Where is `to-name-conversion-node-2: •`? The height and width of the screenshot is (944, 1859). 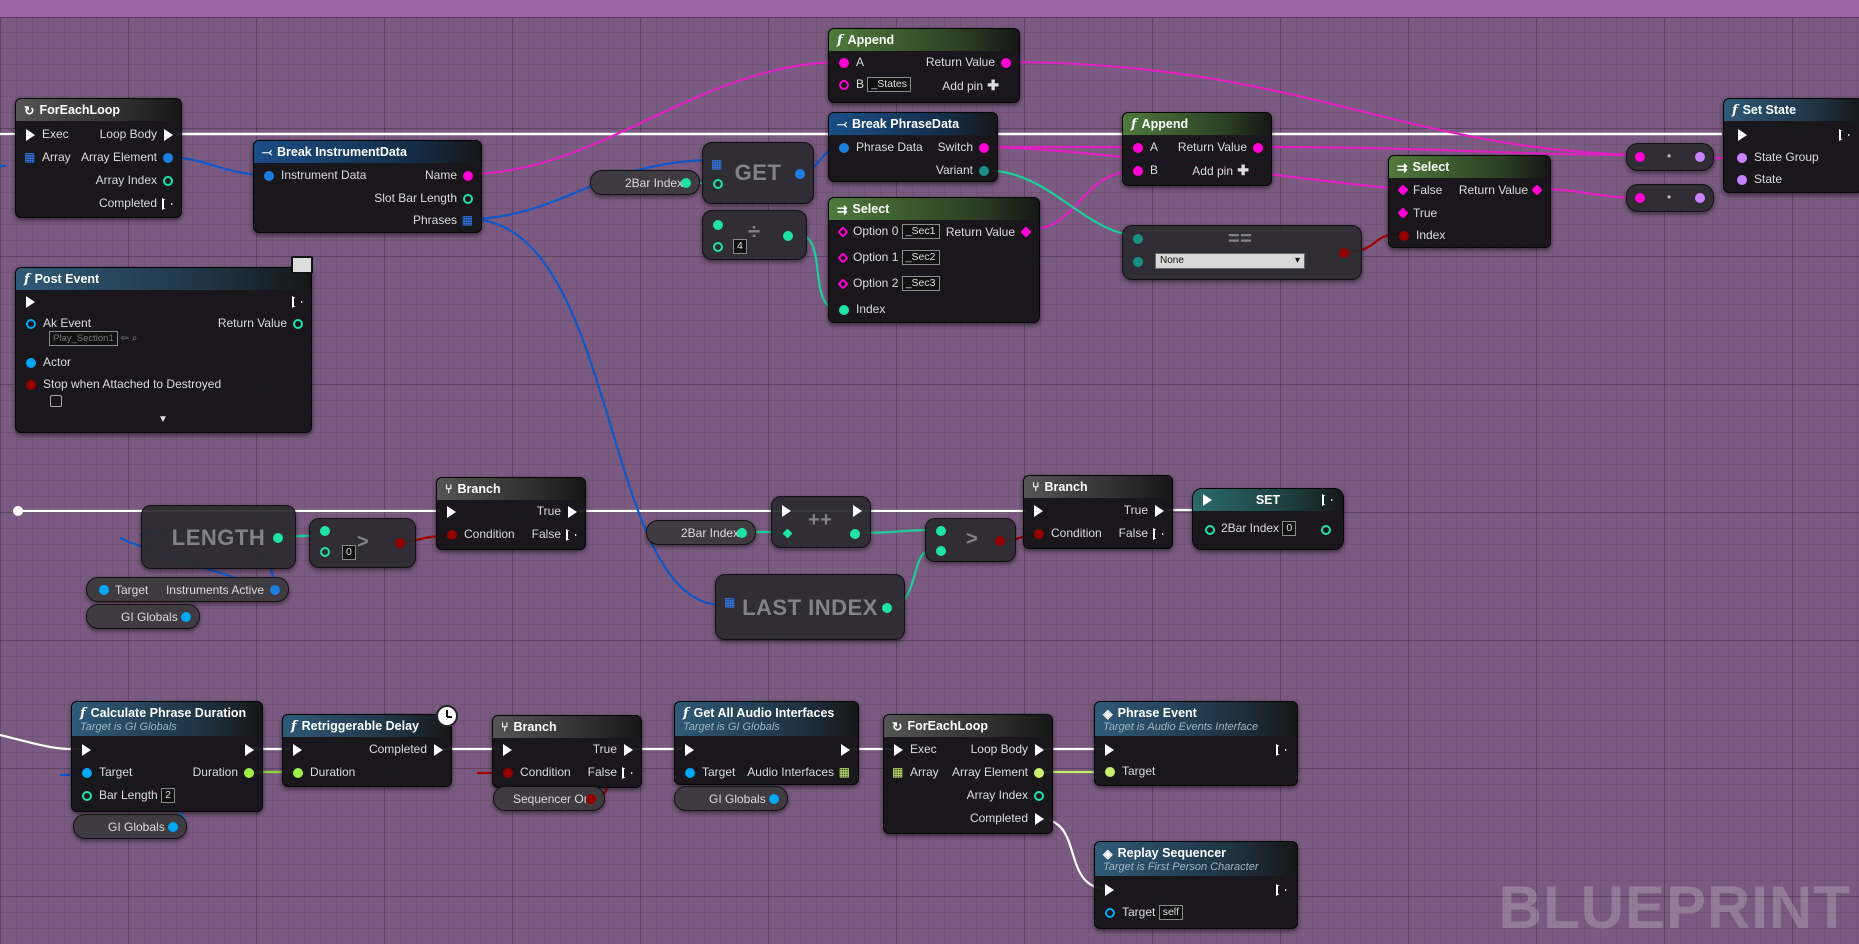
to-name-conversion-node-2: • is located at coordinates (1670, 198).